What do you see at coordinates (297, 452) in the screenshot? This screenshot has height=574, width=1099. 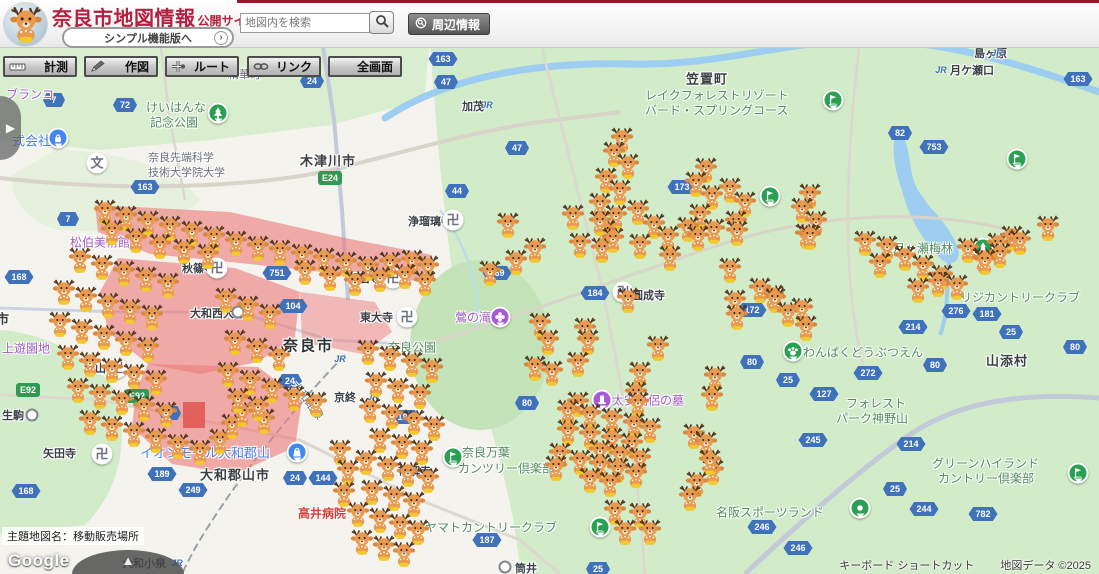 I see `bag-pin` at bounding box center [297, 452].